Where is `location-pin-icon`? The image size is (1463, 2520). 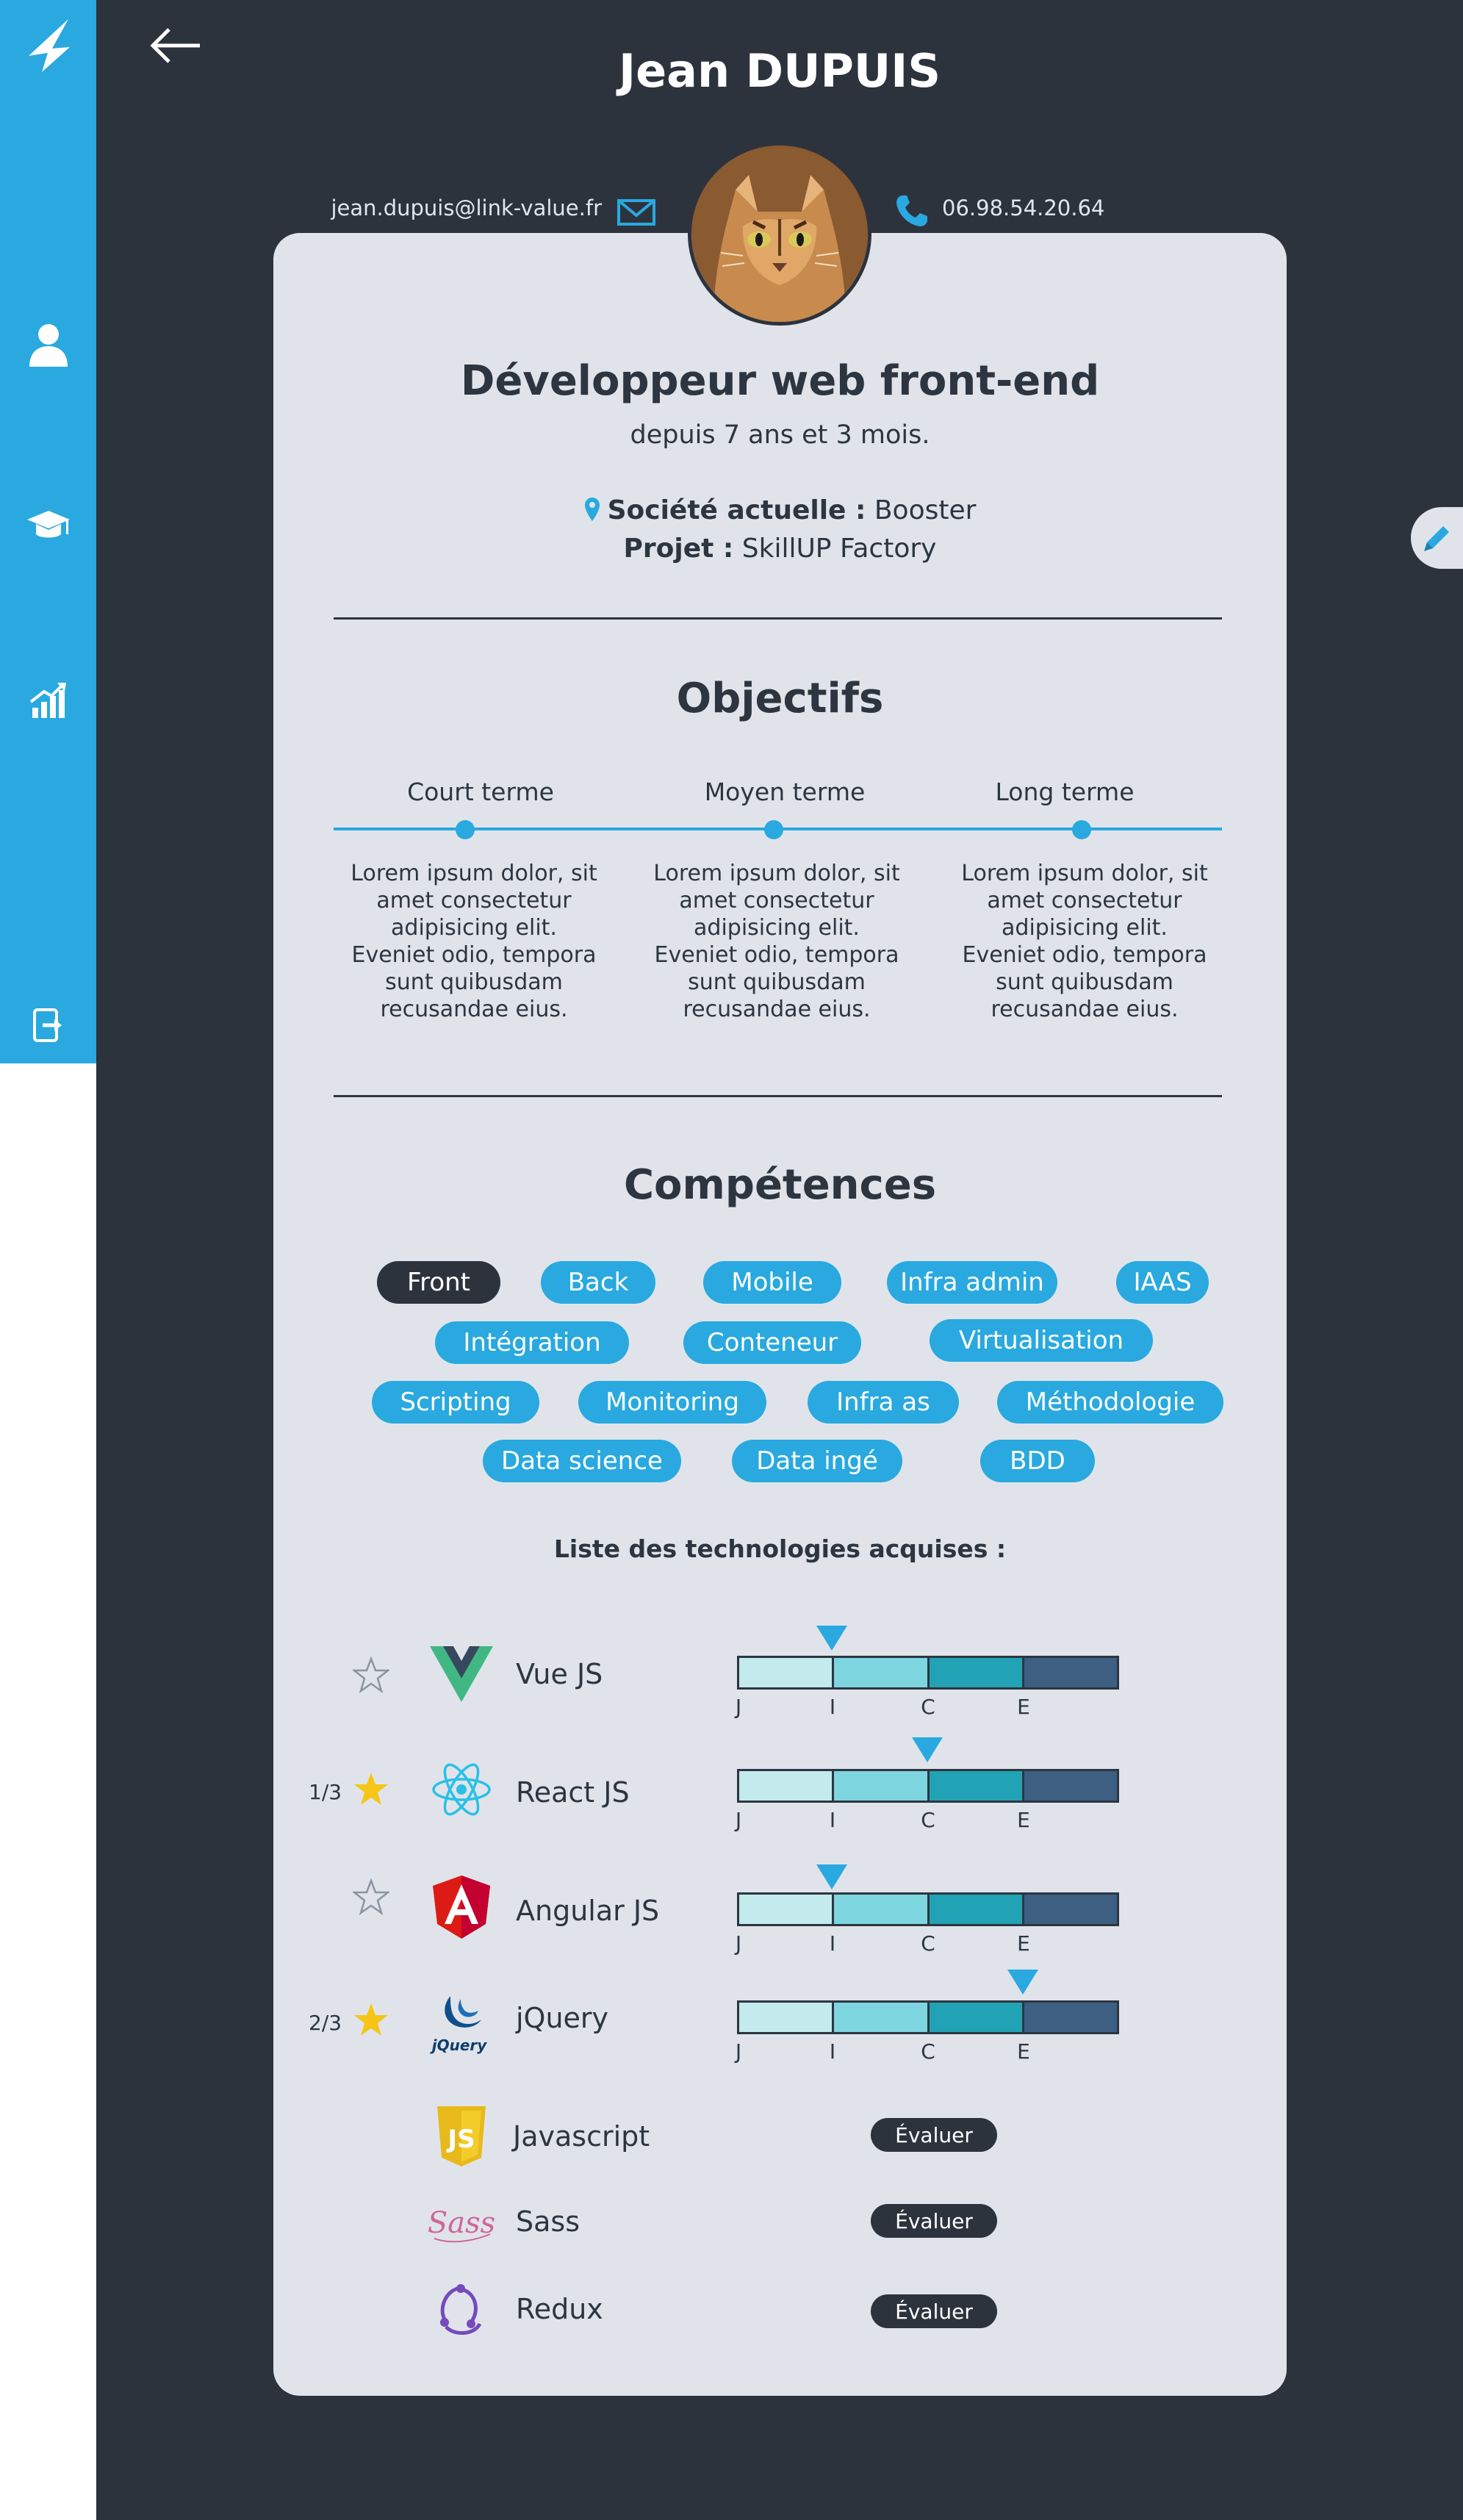
location-pin-icon is located at coordinates (592, 512).